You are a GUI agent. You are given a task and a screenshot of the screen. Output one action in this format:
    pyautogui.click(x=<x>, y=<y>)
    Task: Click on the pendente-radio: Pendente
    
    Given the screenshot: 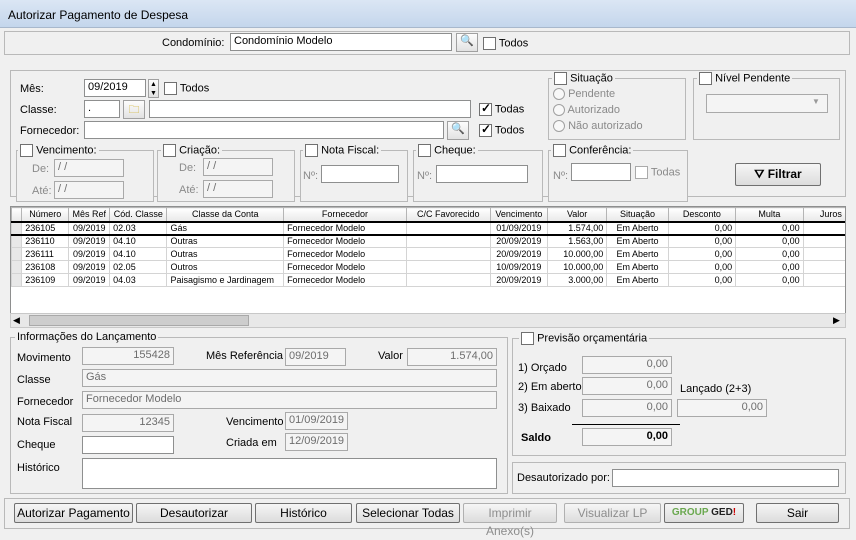 What is the action you would take?
    pyautogui.click(x=584, y=94)
    